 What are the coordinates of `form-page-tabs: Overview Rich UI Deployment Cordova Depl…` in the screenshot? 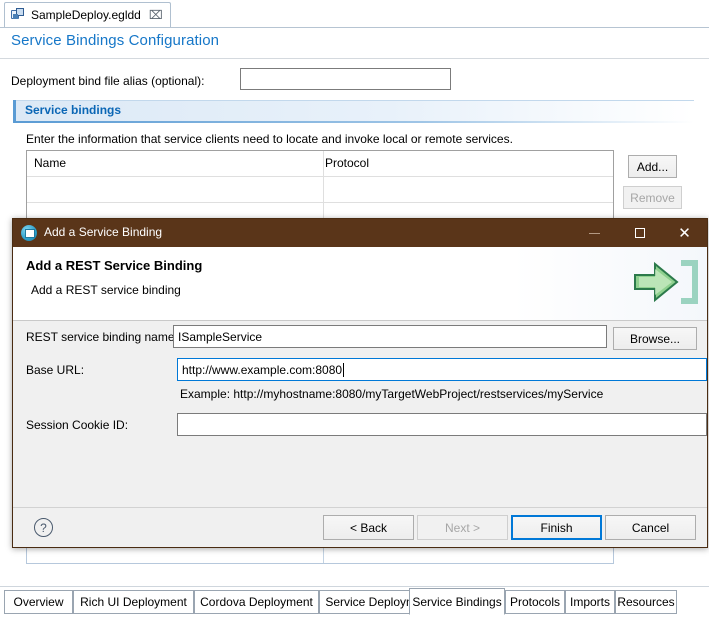 It's located at (354, 602).